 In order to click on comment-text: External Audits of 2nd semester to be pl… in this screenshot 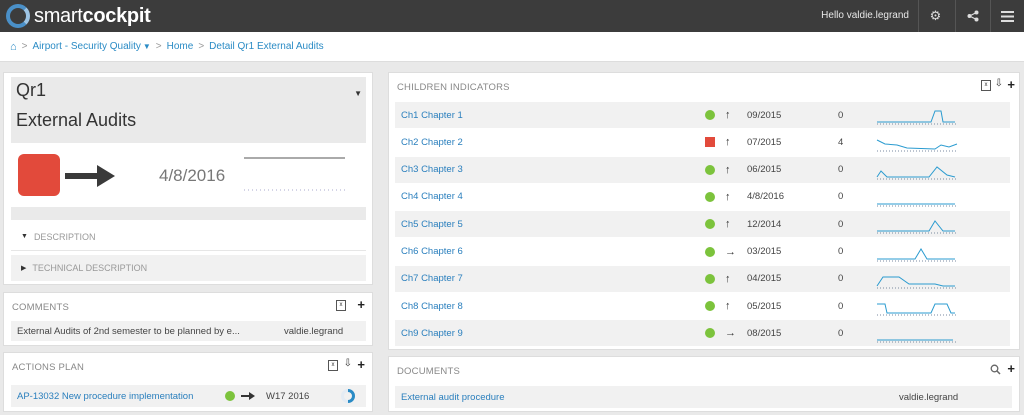, I will do `click(128, 331)`.